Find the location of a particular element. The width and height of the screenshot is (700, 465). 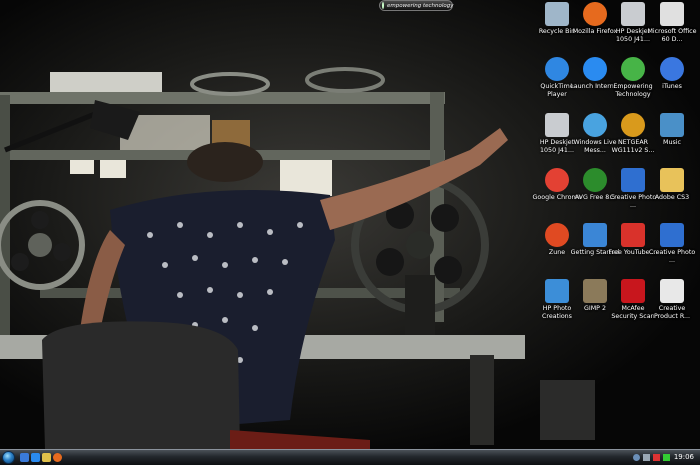

youtube-downloader-icon is located at coordinates (633, 235).